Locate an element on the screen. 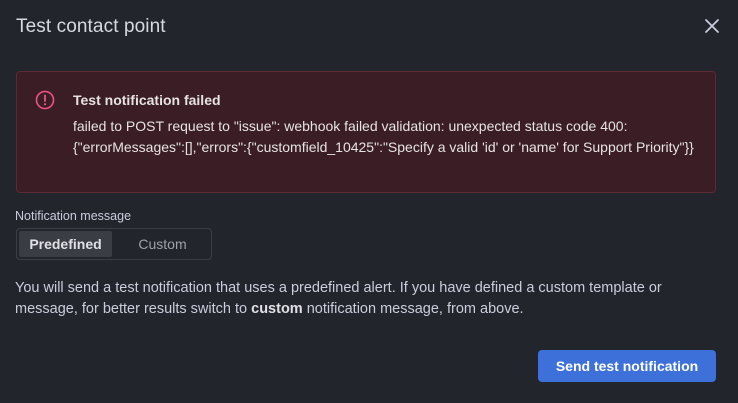 The image size is (738, 403). close-icon is located at coordinates (712, 26).